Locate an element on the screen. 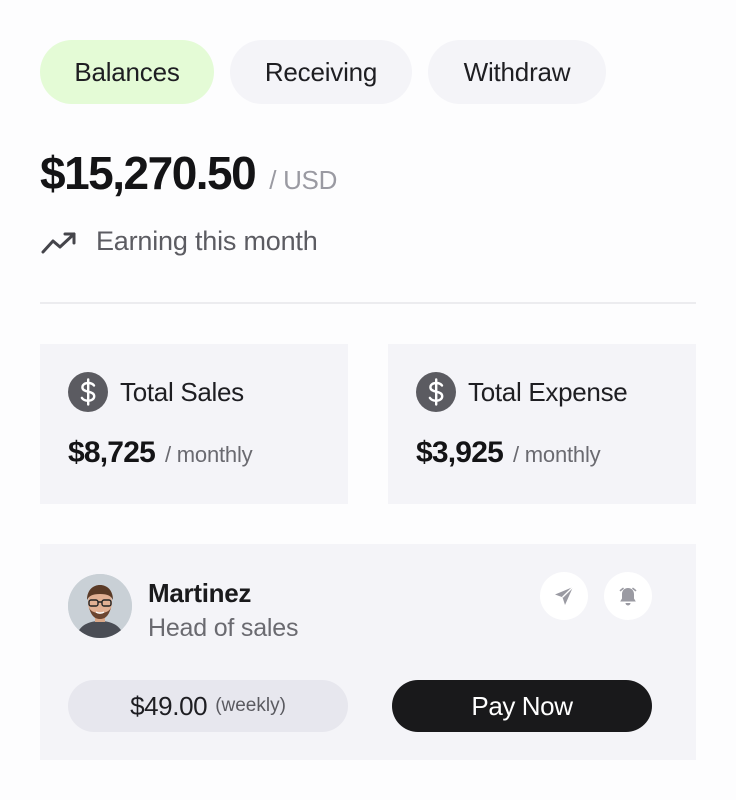 The height and width of the screenshot is (800, 736). price-period: (weekly) is located at coordinates (250, 705).